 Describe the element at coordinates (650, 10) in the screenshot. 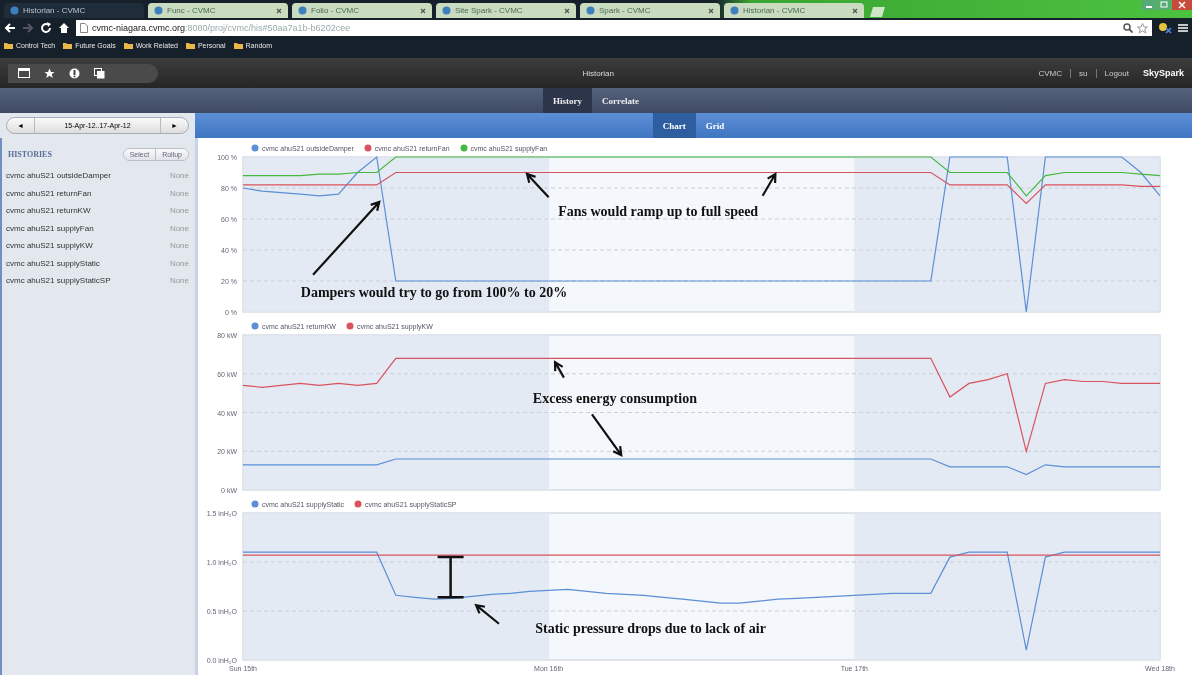

I see `browser-tab: Spark - CVMC` at that location.